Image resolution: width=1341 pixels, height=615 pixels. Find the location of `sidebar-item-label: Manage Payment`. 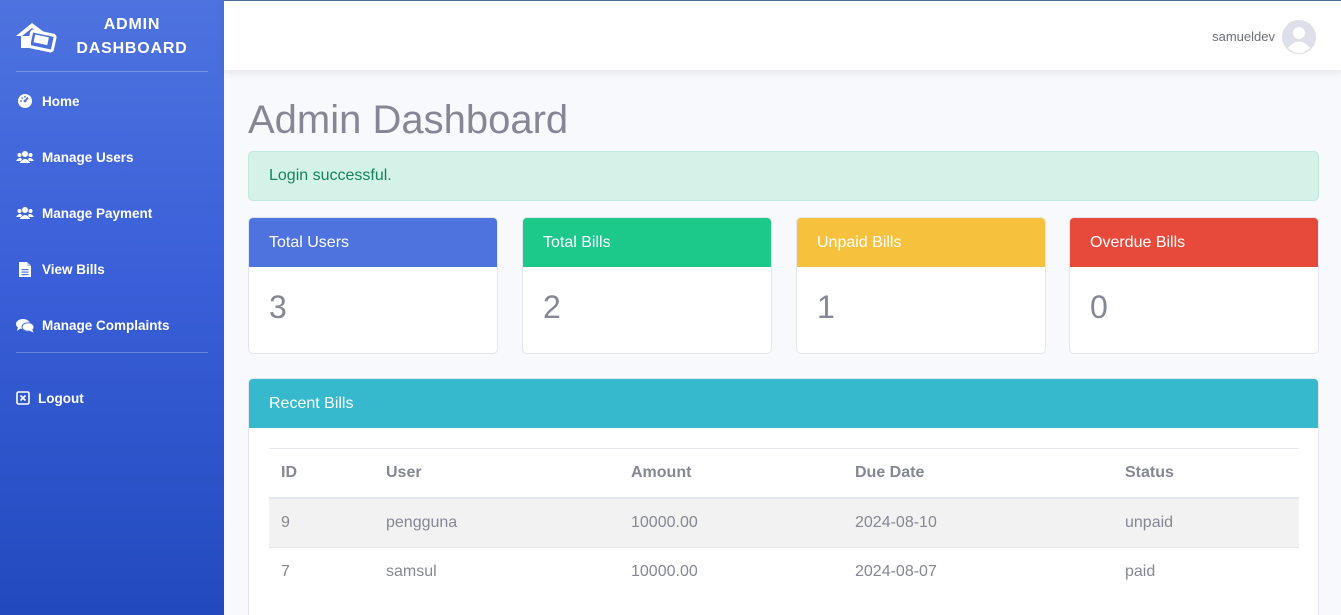

sidebar-item-label: Manage Payment is located at coordinates (97, 213).